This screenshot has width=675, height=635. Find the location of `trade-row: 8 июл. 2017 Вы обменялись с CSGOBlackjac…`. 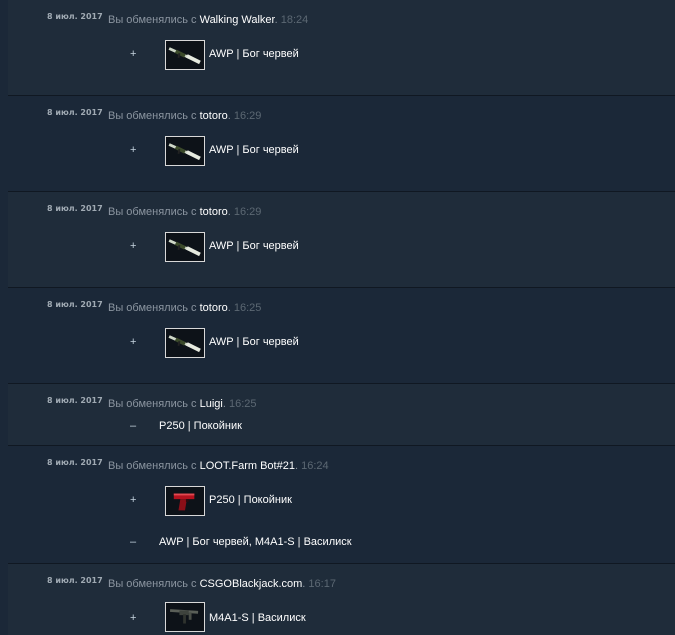

trade-row: 8 июл. 2017 Вы обменялись с CSGOBlackjac… is located at coordinates (341, 599).